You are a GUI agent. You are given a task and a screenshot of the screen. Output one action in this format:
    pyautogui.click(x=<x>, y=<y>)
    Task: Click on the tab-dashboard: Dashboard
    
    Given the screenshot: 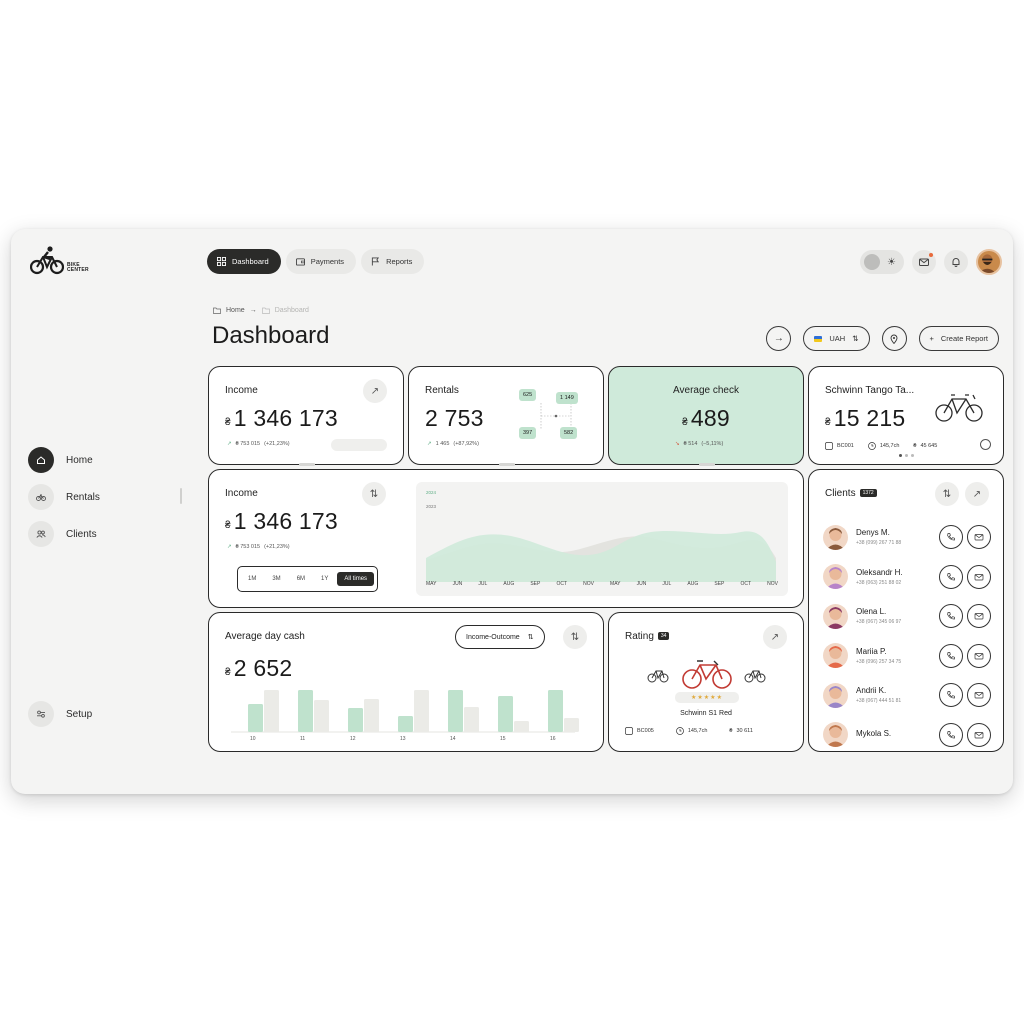 What is the action you would take?
    pyautogui.click(x=244, y=261)
    